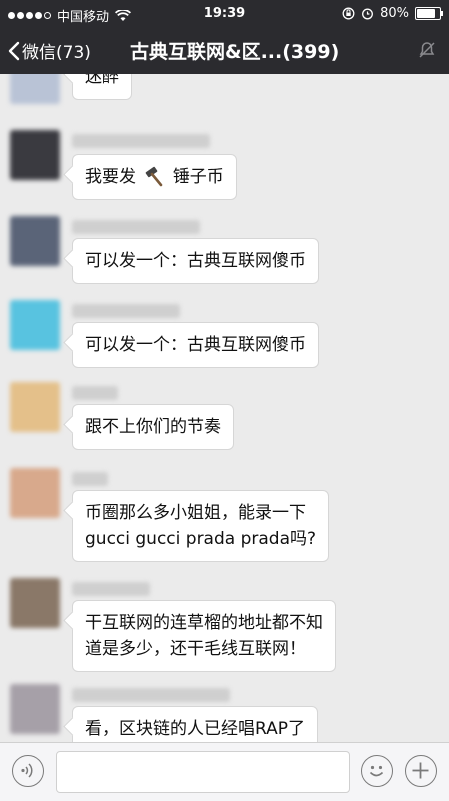 The image size is (449, 801). Describe the element at coordinates (195, 649) in the screenshot. I see `message-text-line2: 道是多少，还干毛线互联网！` at that location.